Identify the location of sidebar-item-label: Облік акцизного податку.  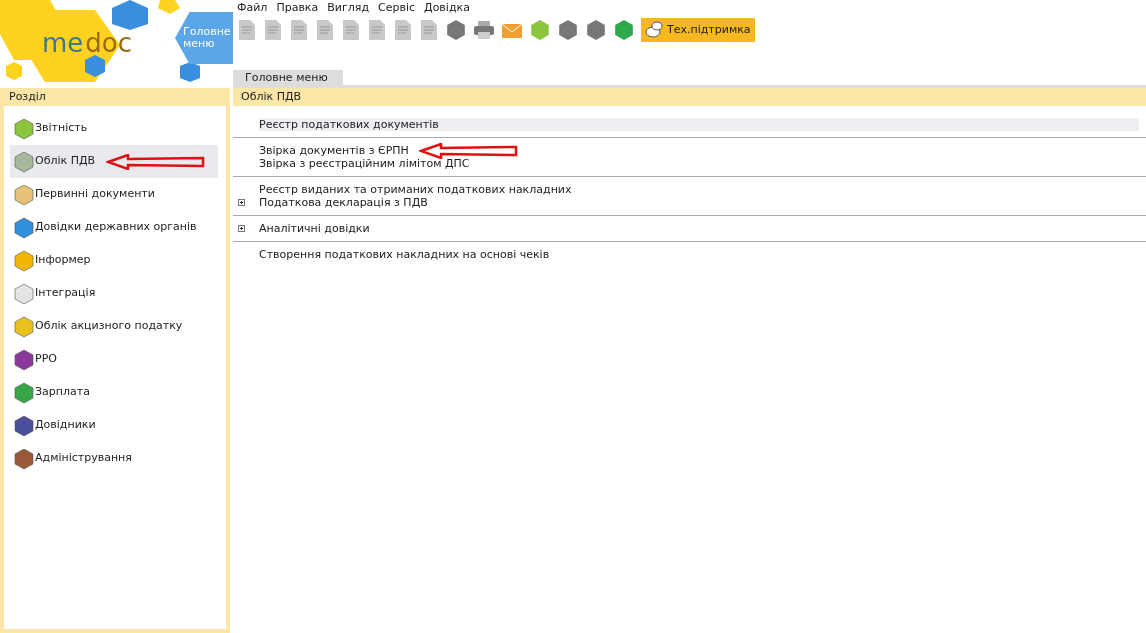
(109, 326).